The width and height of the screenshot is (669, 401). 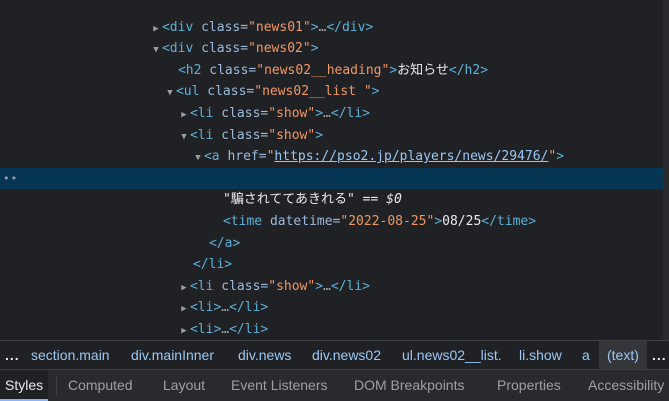 I want to click on dom-node-time: <time datetime="2022-08-25">08/25</time>, so click(x=334, y=209).